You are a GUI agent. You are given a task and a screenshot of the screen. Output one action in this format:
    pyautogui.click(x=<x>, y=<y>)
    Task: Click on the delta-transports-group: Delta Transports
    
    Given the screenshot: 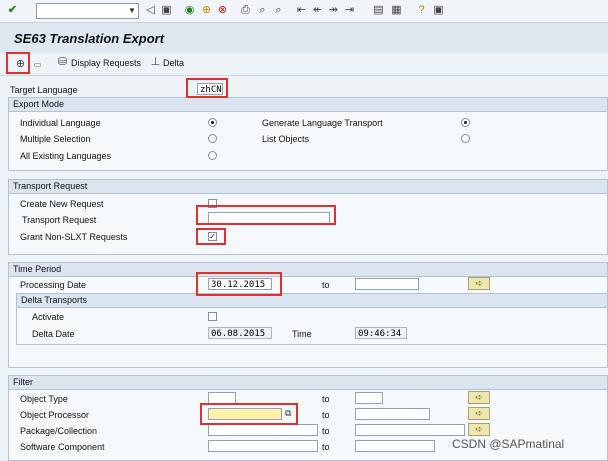 What is the action you would take?
    pyautogui.click(x=312, y=319)
    